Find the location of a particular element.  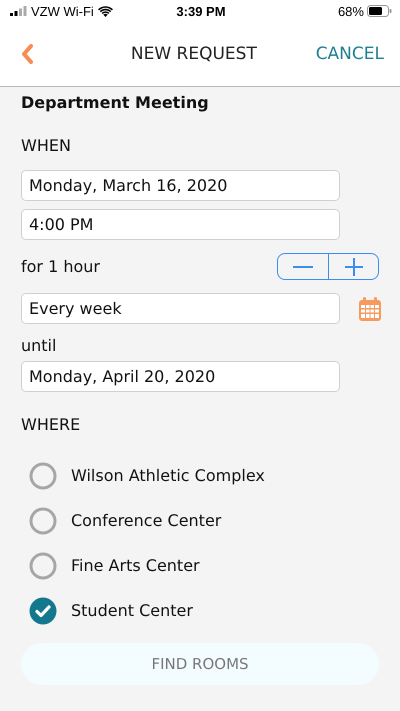

back-icon is located at coordinates (27, 54).